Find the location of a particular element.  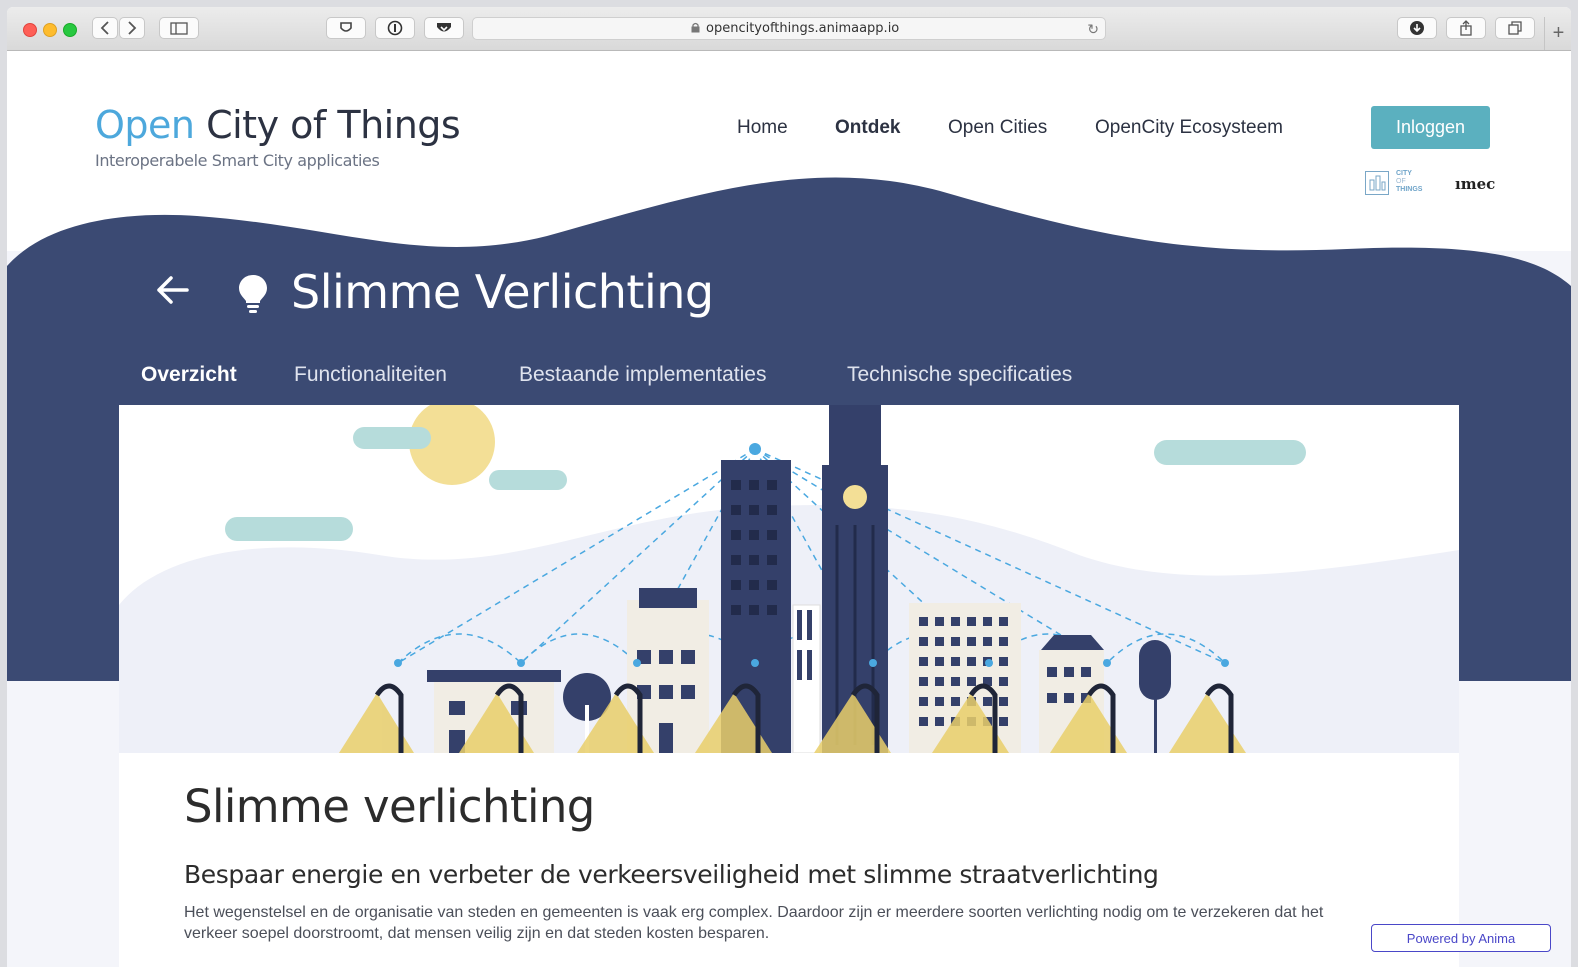

chevron-right-icon is located at coordinates (132, 28).